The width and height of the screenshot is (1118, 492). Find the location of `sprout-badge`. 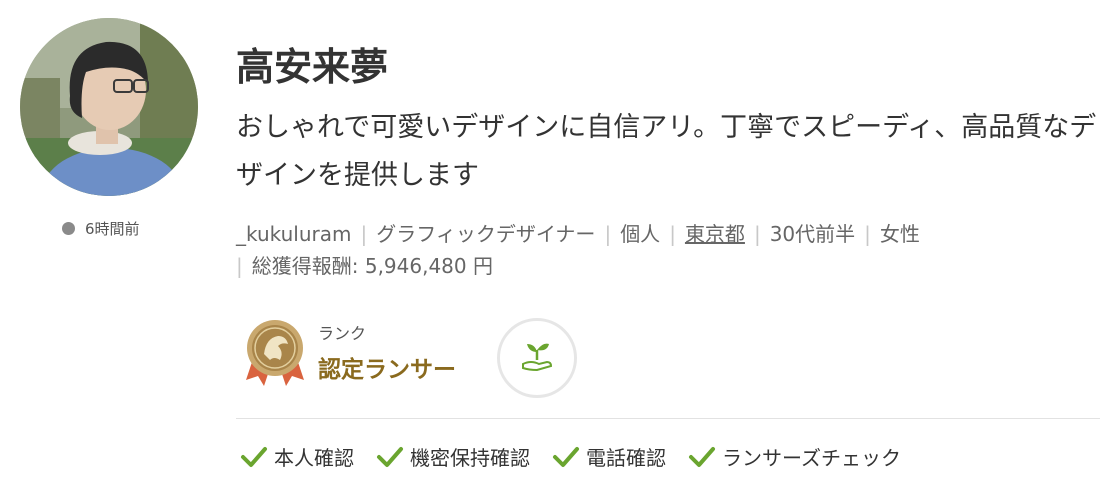

sprout-badge is located at coordinates (537, 358).